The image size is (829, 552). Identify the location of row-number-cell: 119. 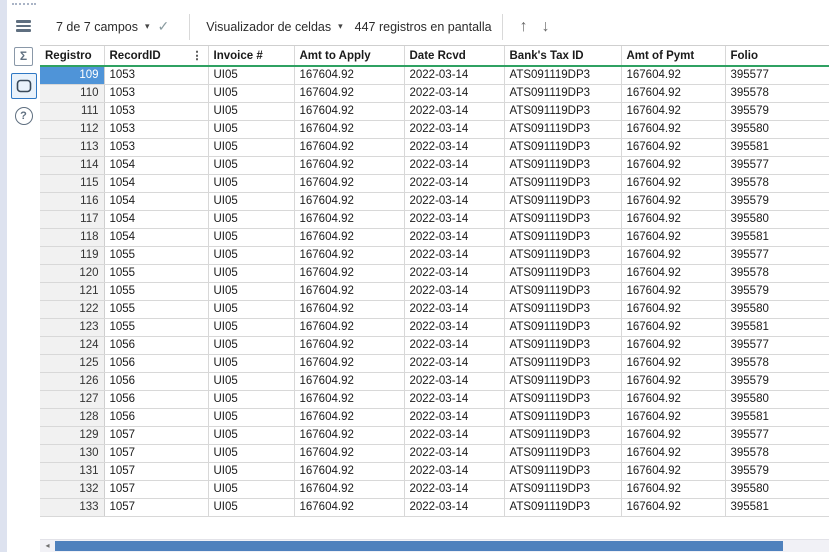
(72, 255).